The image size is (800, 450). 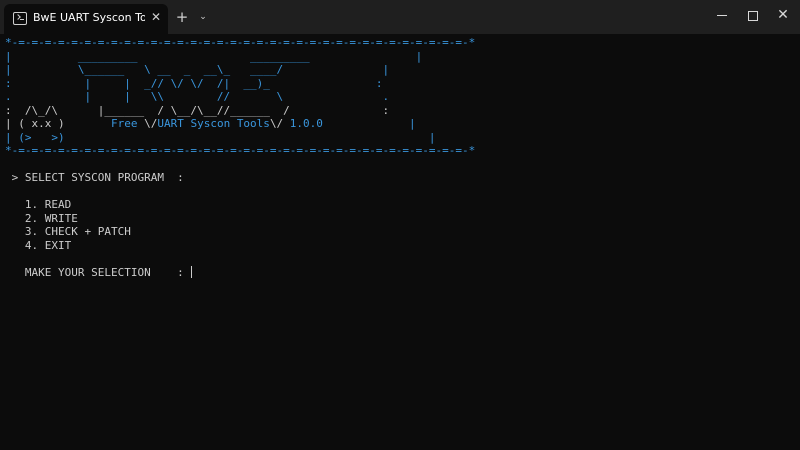 I want to click on title-bar: BwE UART Syscon Tools (Free ✕ + ⌄ ✕, so click(x=400, y=17).